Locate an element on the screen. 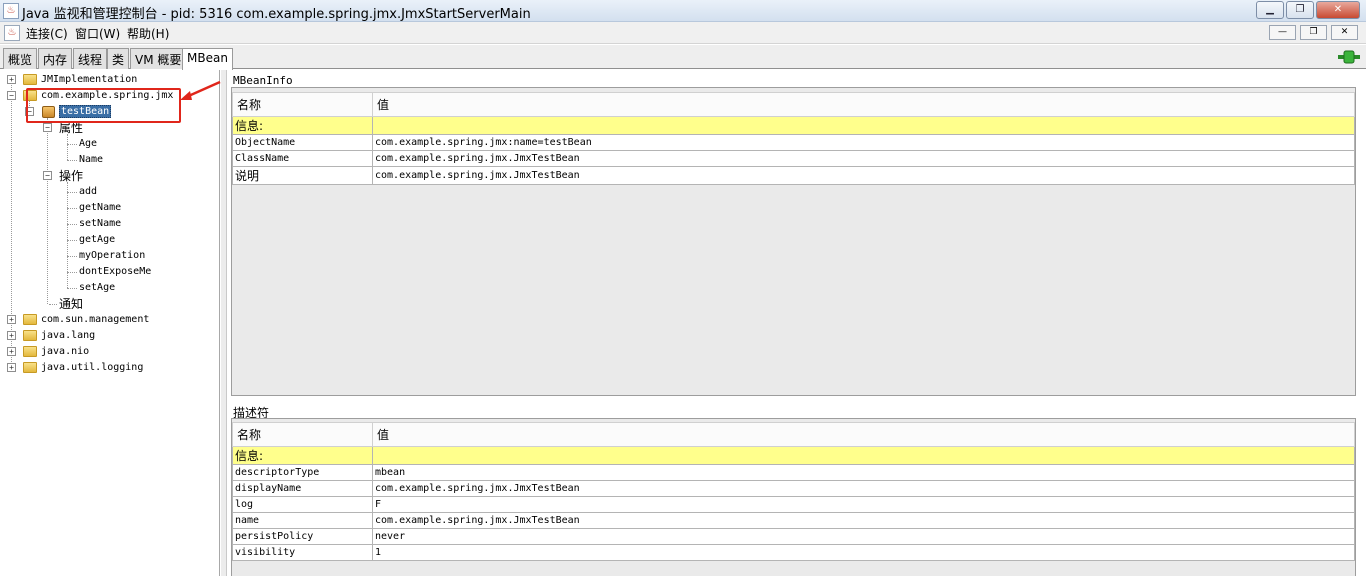 The height and width of the screenshot is (576, 1366). tree-node-java-nio: java.nio is located at coordinates (65, 352).